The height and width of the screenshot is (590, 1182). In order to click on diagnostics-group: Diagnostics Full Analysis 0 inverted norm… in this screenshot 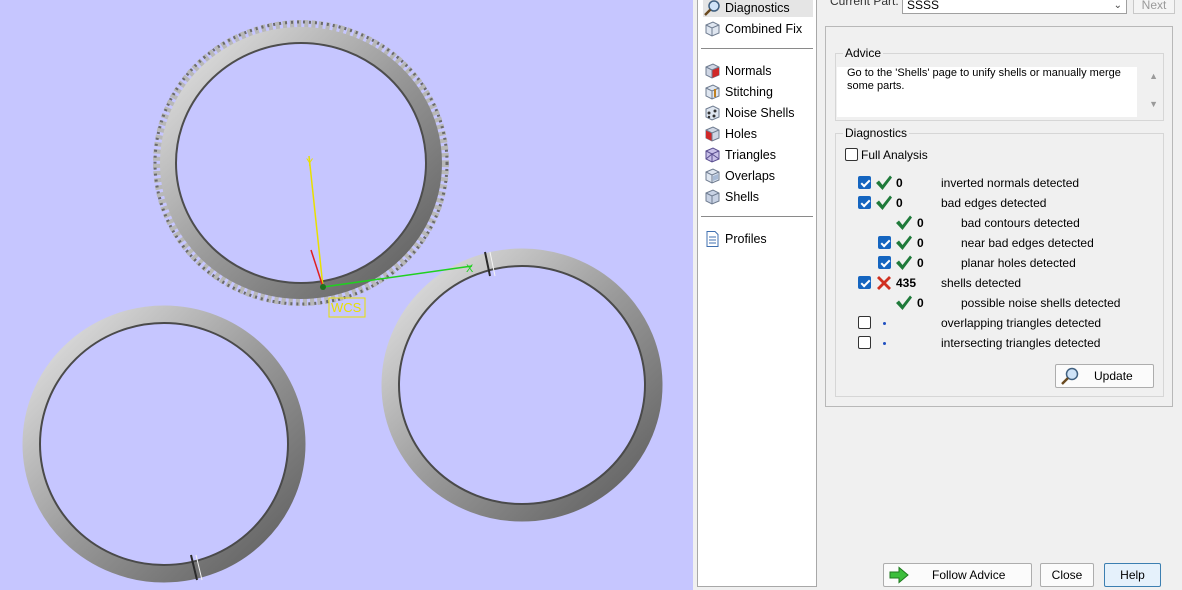, I will do `click(1000, 261)`.